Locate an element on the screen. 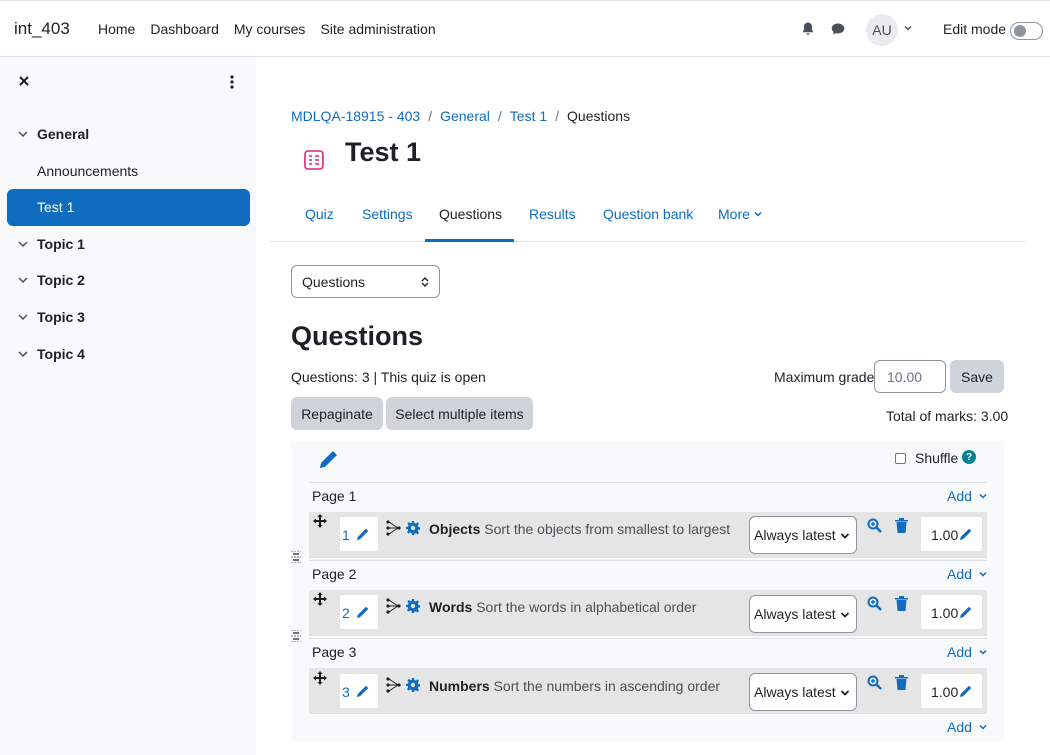 This screenshot has height=755, width=1050. tab-more: More is located at coordinates (740, 214).